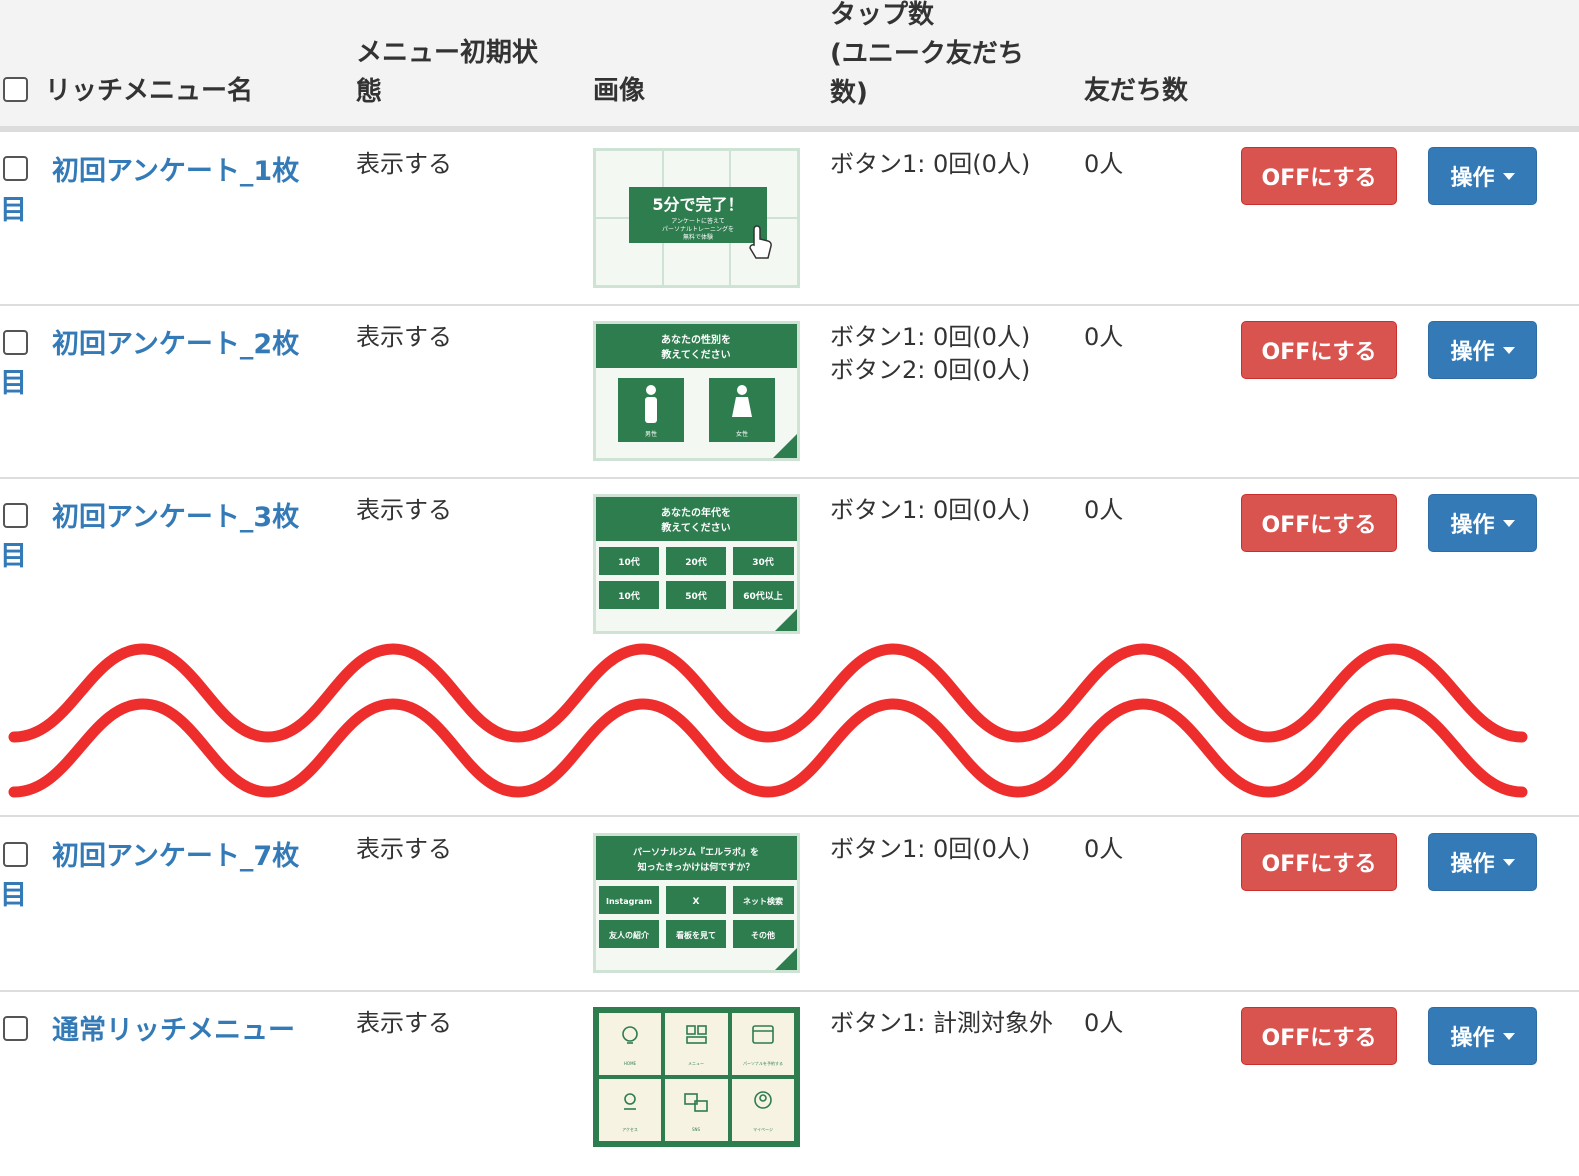 This screenshot has width=1579, height=1176. Describe the element at coordinates (651, 434) in the screenshot. I see `thumb-option-male: 男性` at that location.